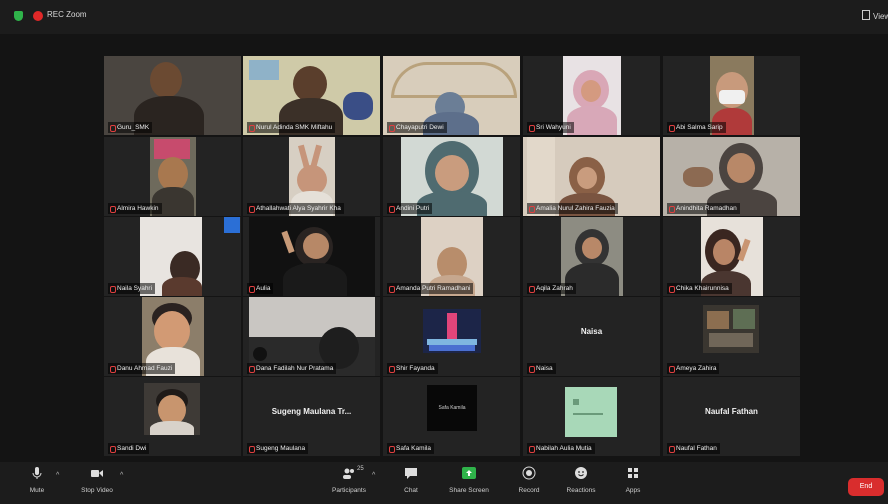 The width and height of the screenshot is (888, 504). What do you see at coordinates (880, 16) in the screenshot?
I see `view-label: View` at bounding box center [880, 16].